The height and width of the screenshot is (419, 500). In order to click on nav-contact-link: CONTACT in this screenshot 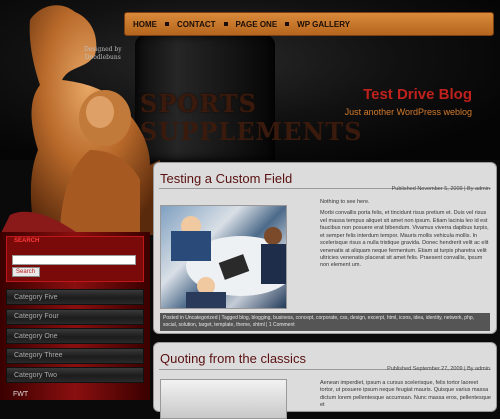, I will do `click(202, 24)`.